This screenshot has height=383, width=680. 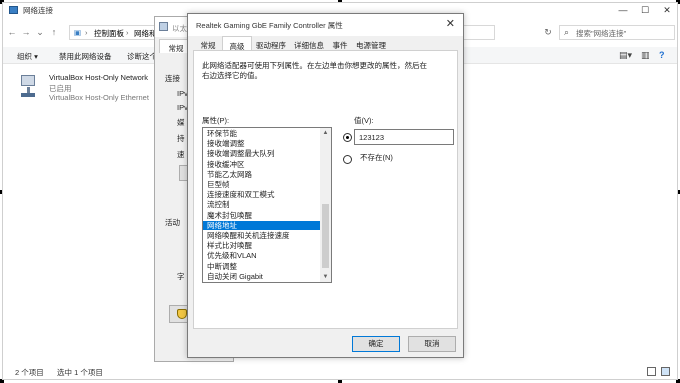 I want to click on property-list-item: 接收缓冲区, so click(x=261, y=165).